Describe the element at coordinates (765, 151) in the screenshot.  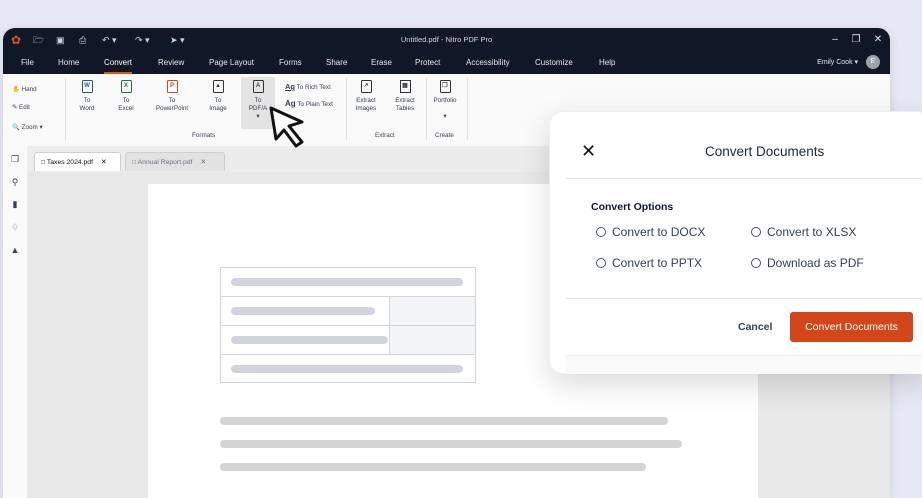
I see `dialog-title: Convert Documents` at that location.